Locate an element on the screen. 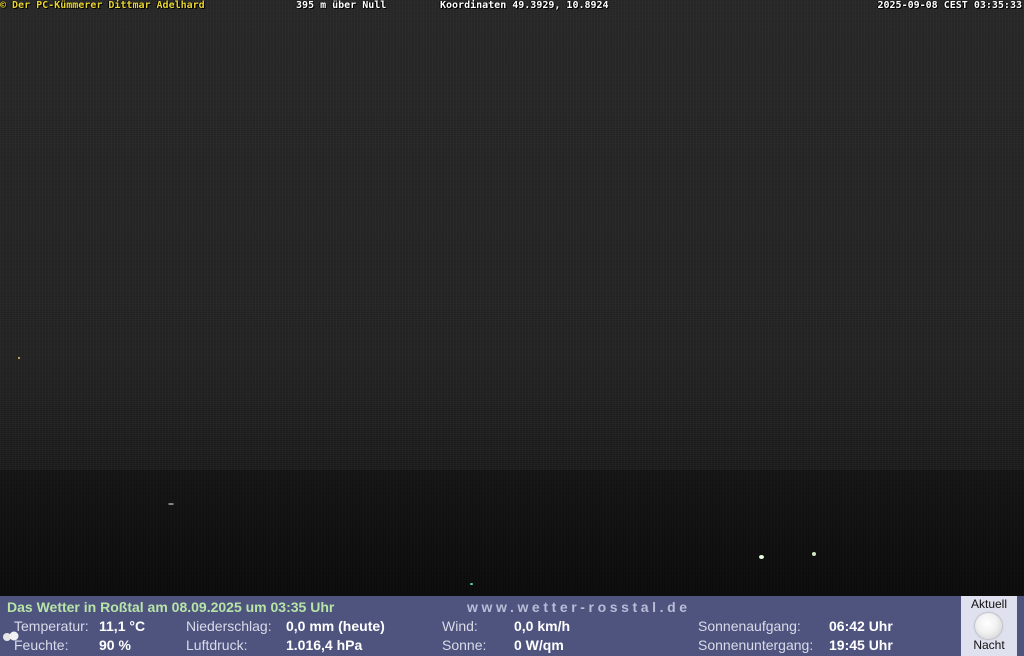 This screenshot has height=656, width=1024. sunrise-value: 06:42 Uhr is located at coordinates (861, 626).